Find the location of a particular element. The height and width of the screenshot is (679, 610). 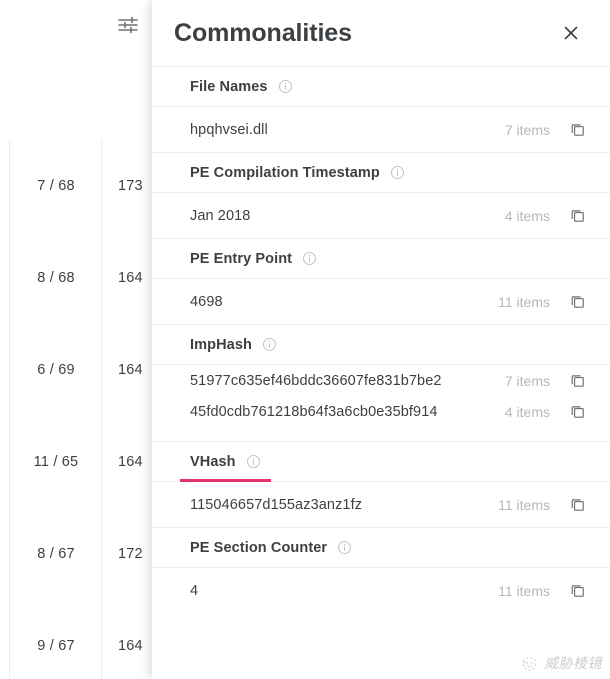

table-row: 11 / 65 164 is located at coordinates (76, 462).